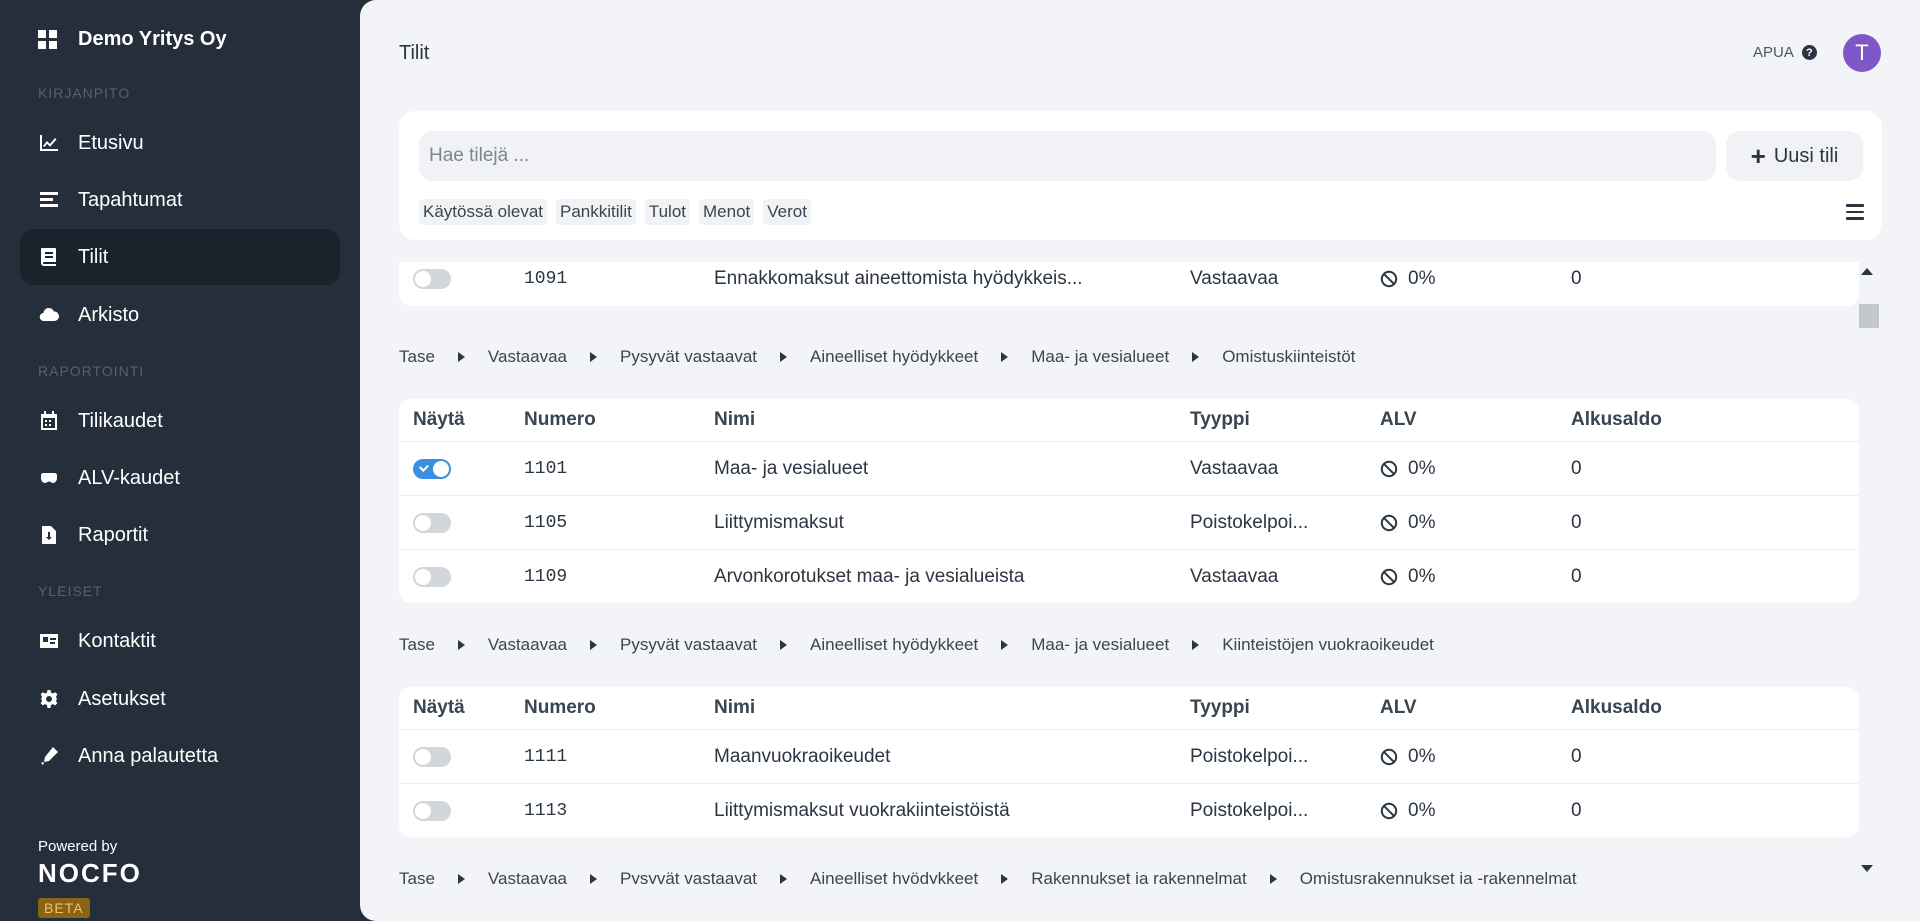 Image resolution: width=1920 pixels, height=921 pixels. What do you see at coordinates (1867, 271) in the screenshot?
I see `scroll-up-arrow-icon` at bounding box center [1867, 271].